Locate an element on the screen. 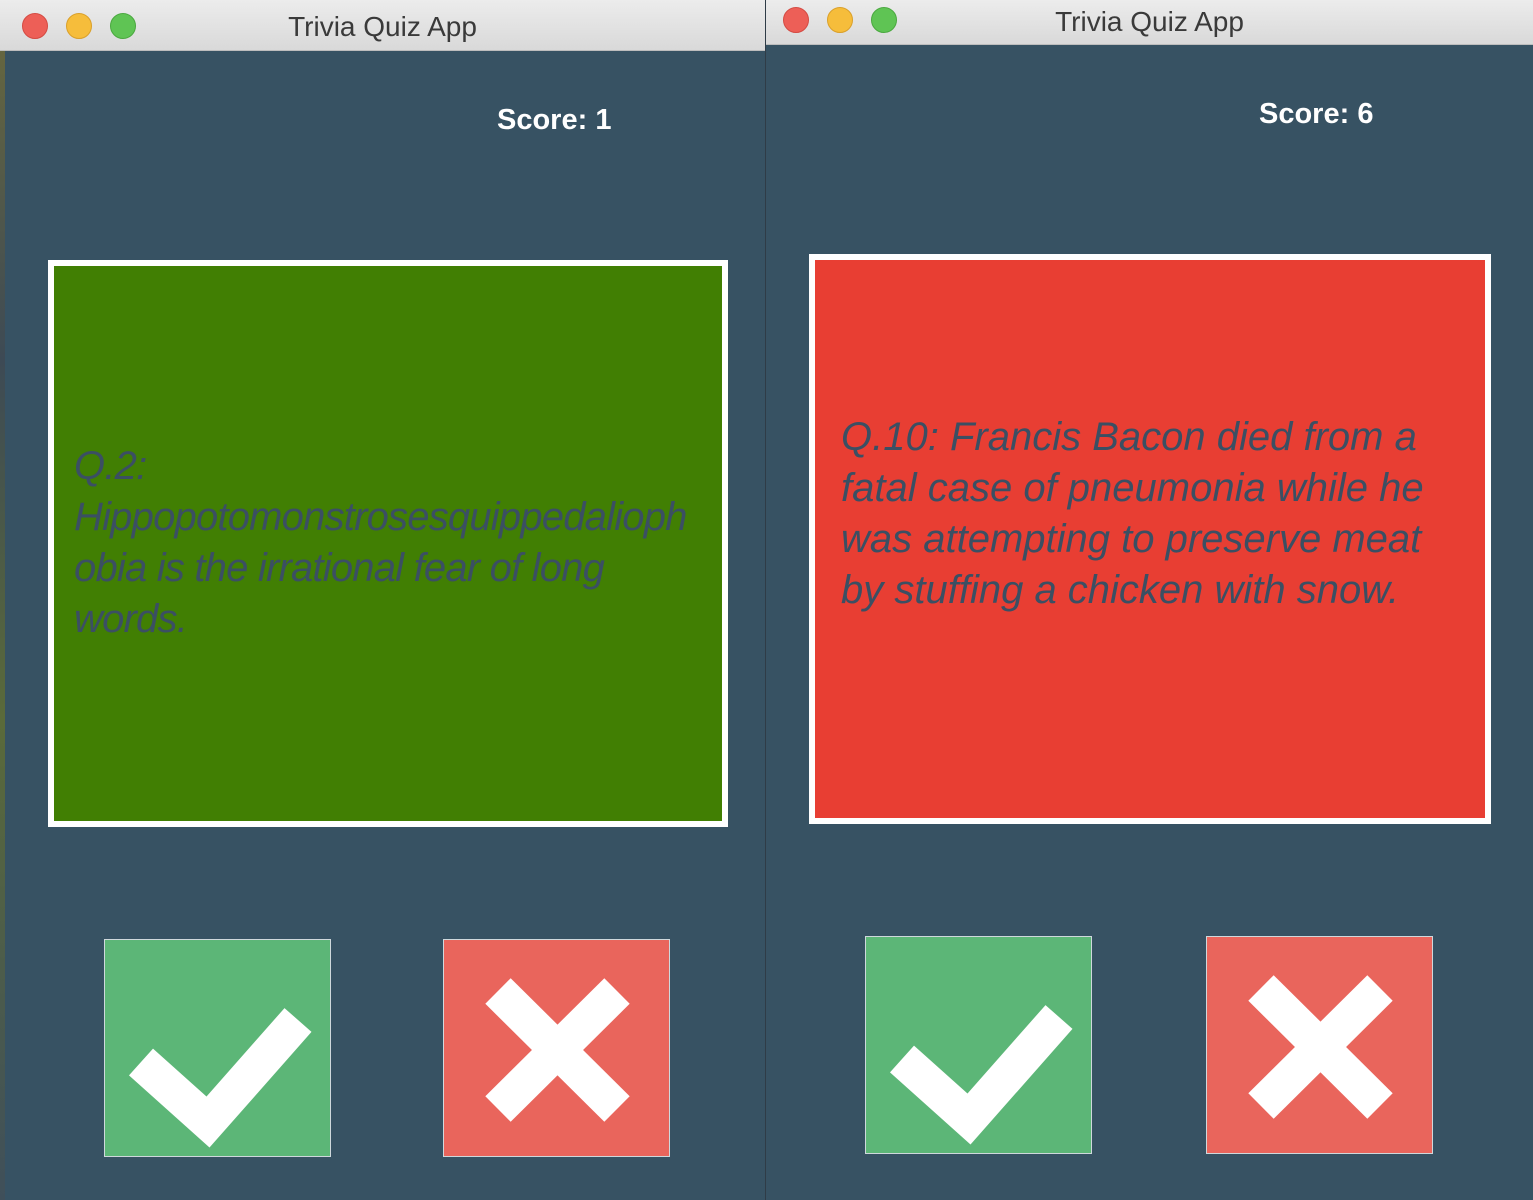 The height and width of the screenshot is (1200, 1533). score-label: Score: 1 is located at coordinates (554, 120).